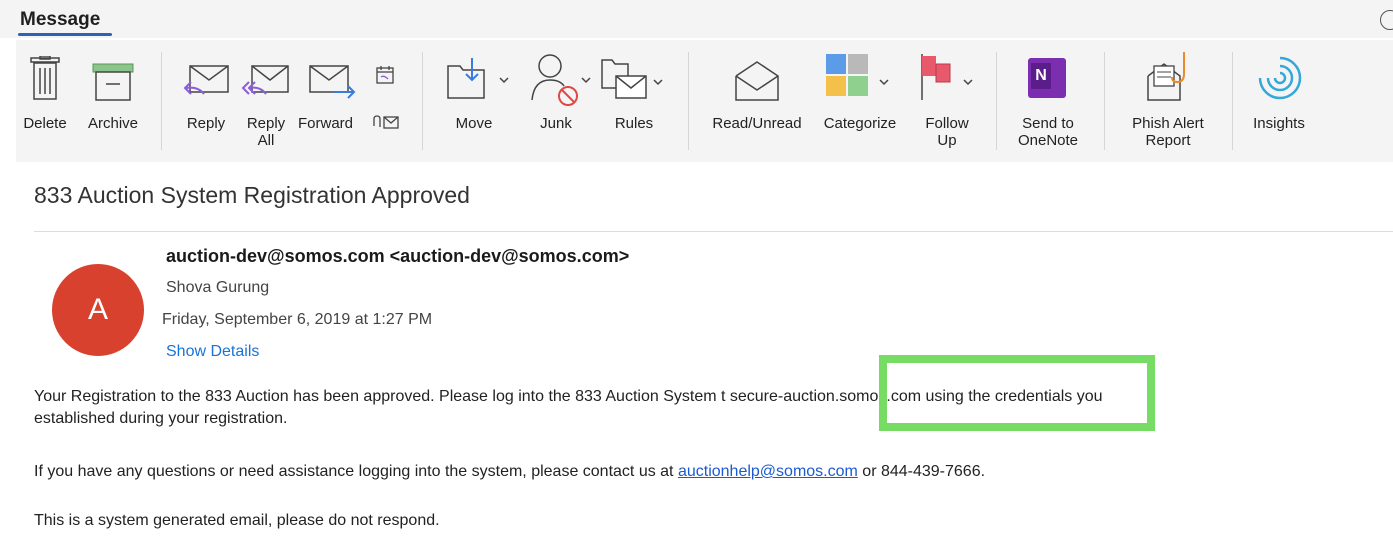 The height and width of the screenshot is (550, 1393). I want to click on delete-label: Delete, so click(45, 123).